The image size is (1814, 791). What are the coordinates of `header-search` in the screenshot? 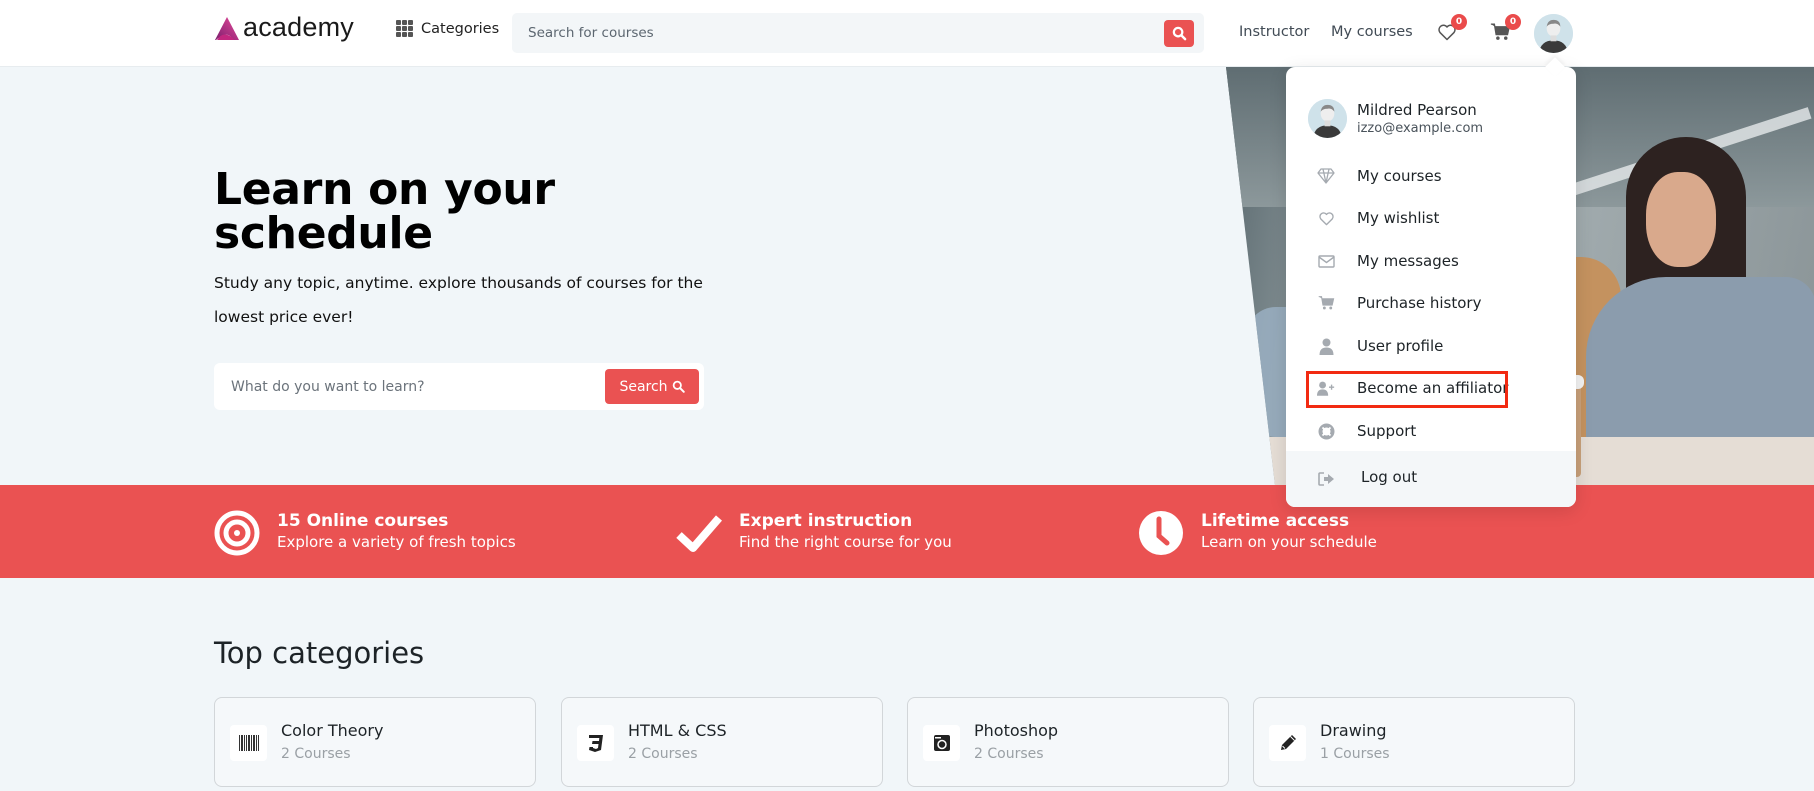 It's located at (858, 33).